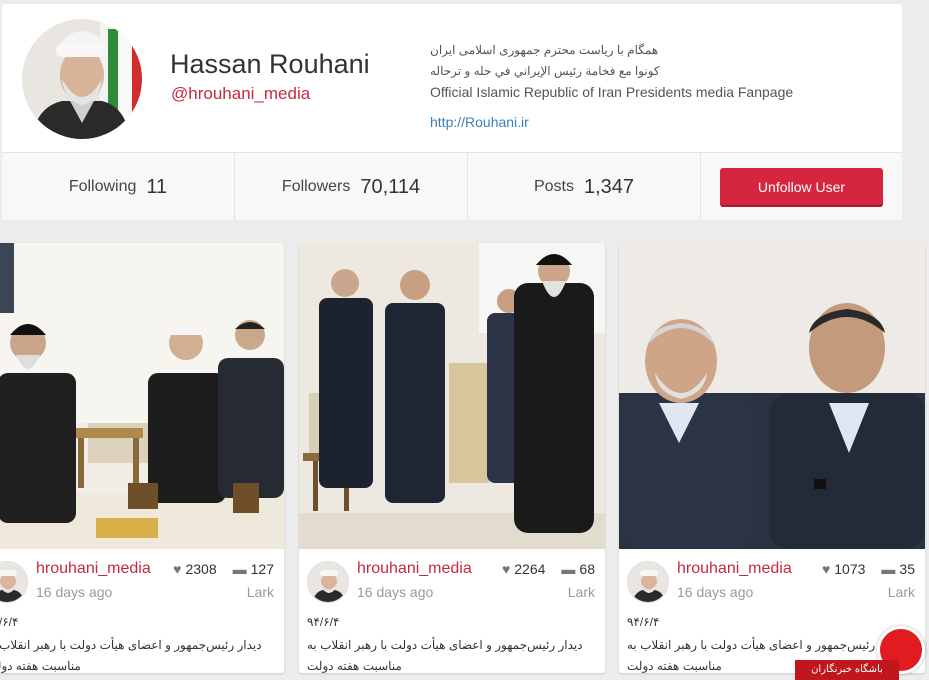 The height and width of the screenshot is (680, 929). I want to click on stat-following: Following 11, so click(118, 187).